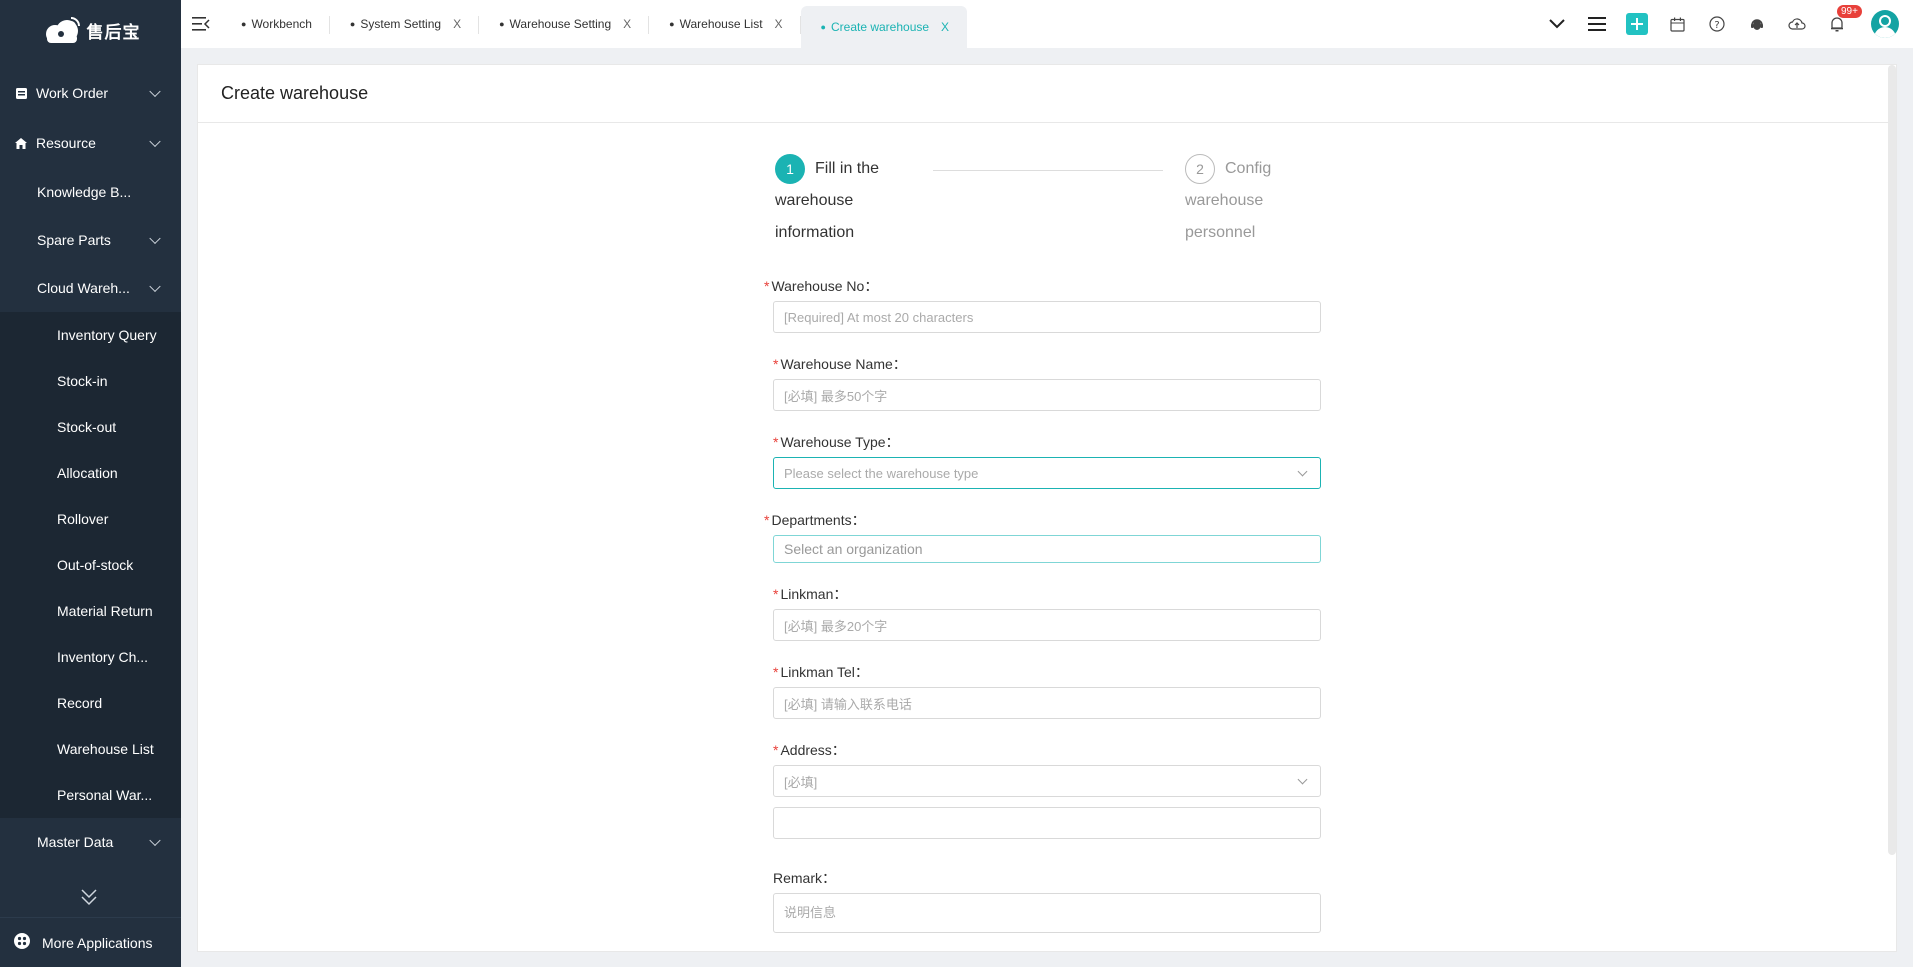 This screenshot has height=967, width=1913. Describe the element at coordinates (825, 286) in the screenshot. I see `label-text: Warehouse No：` at that location.